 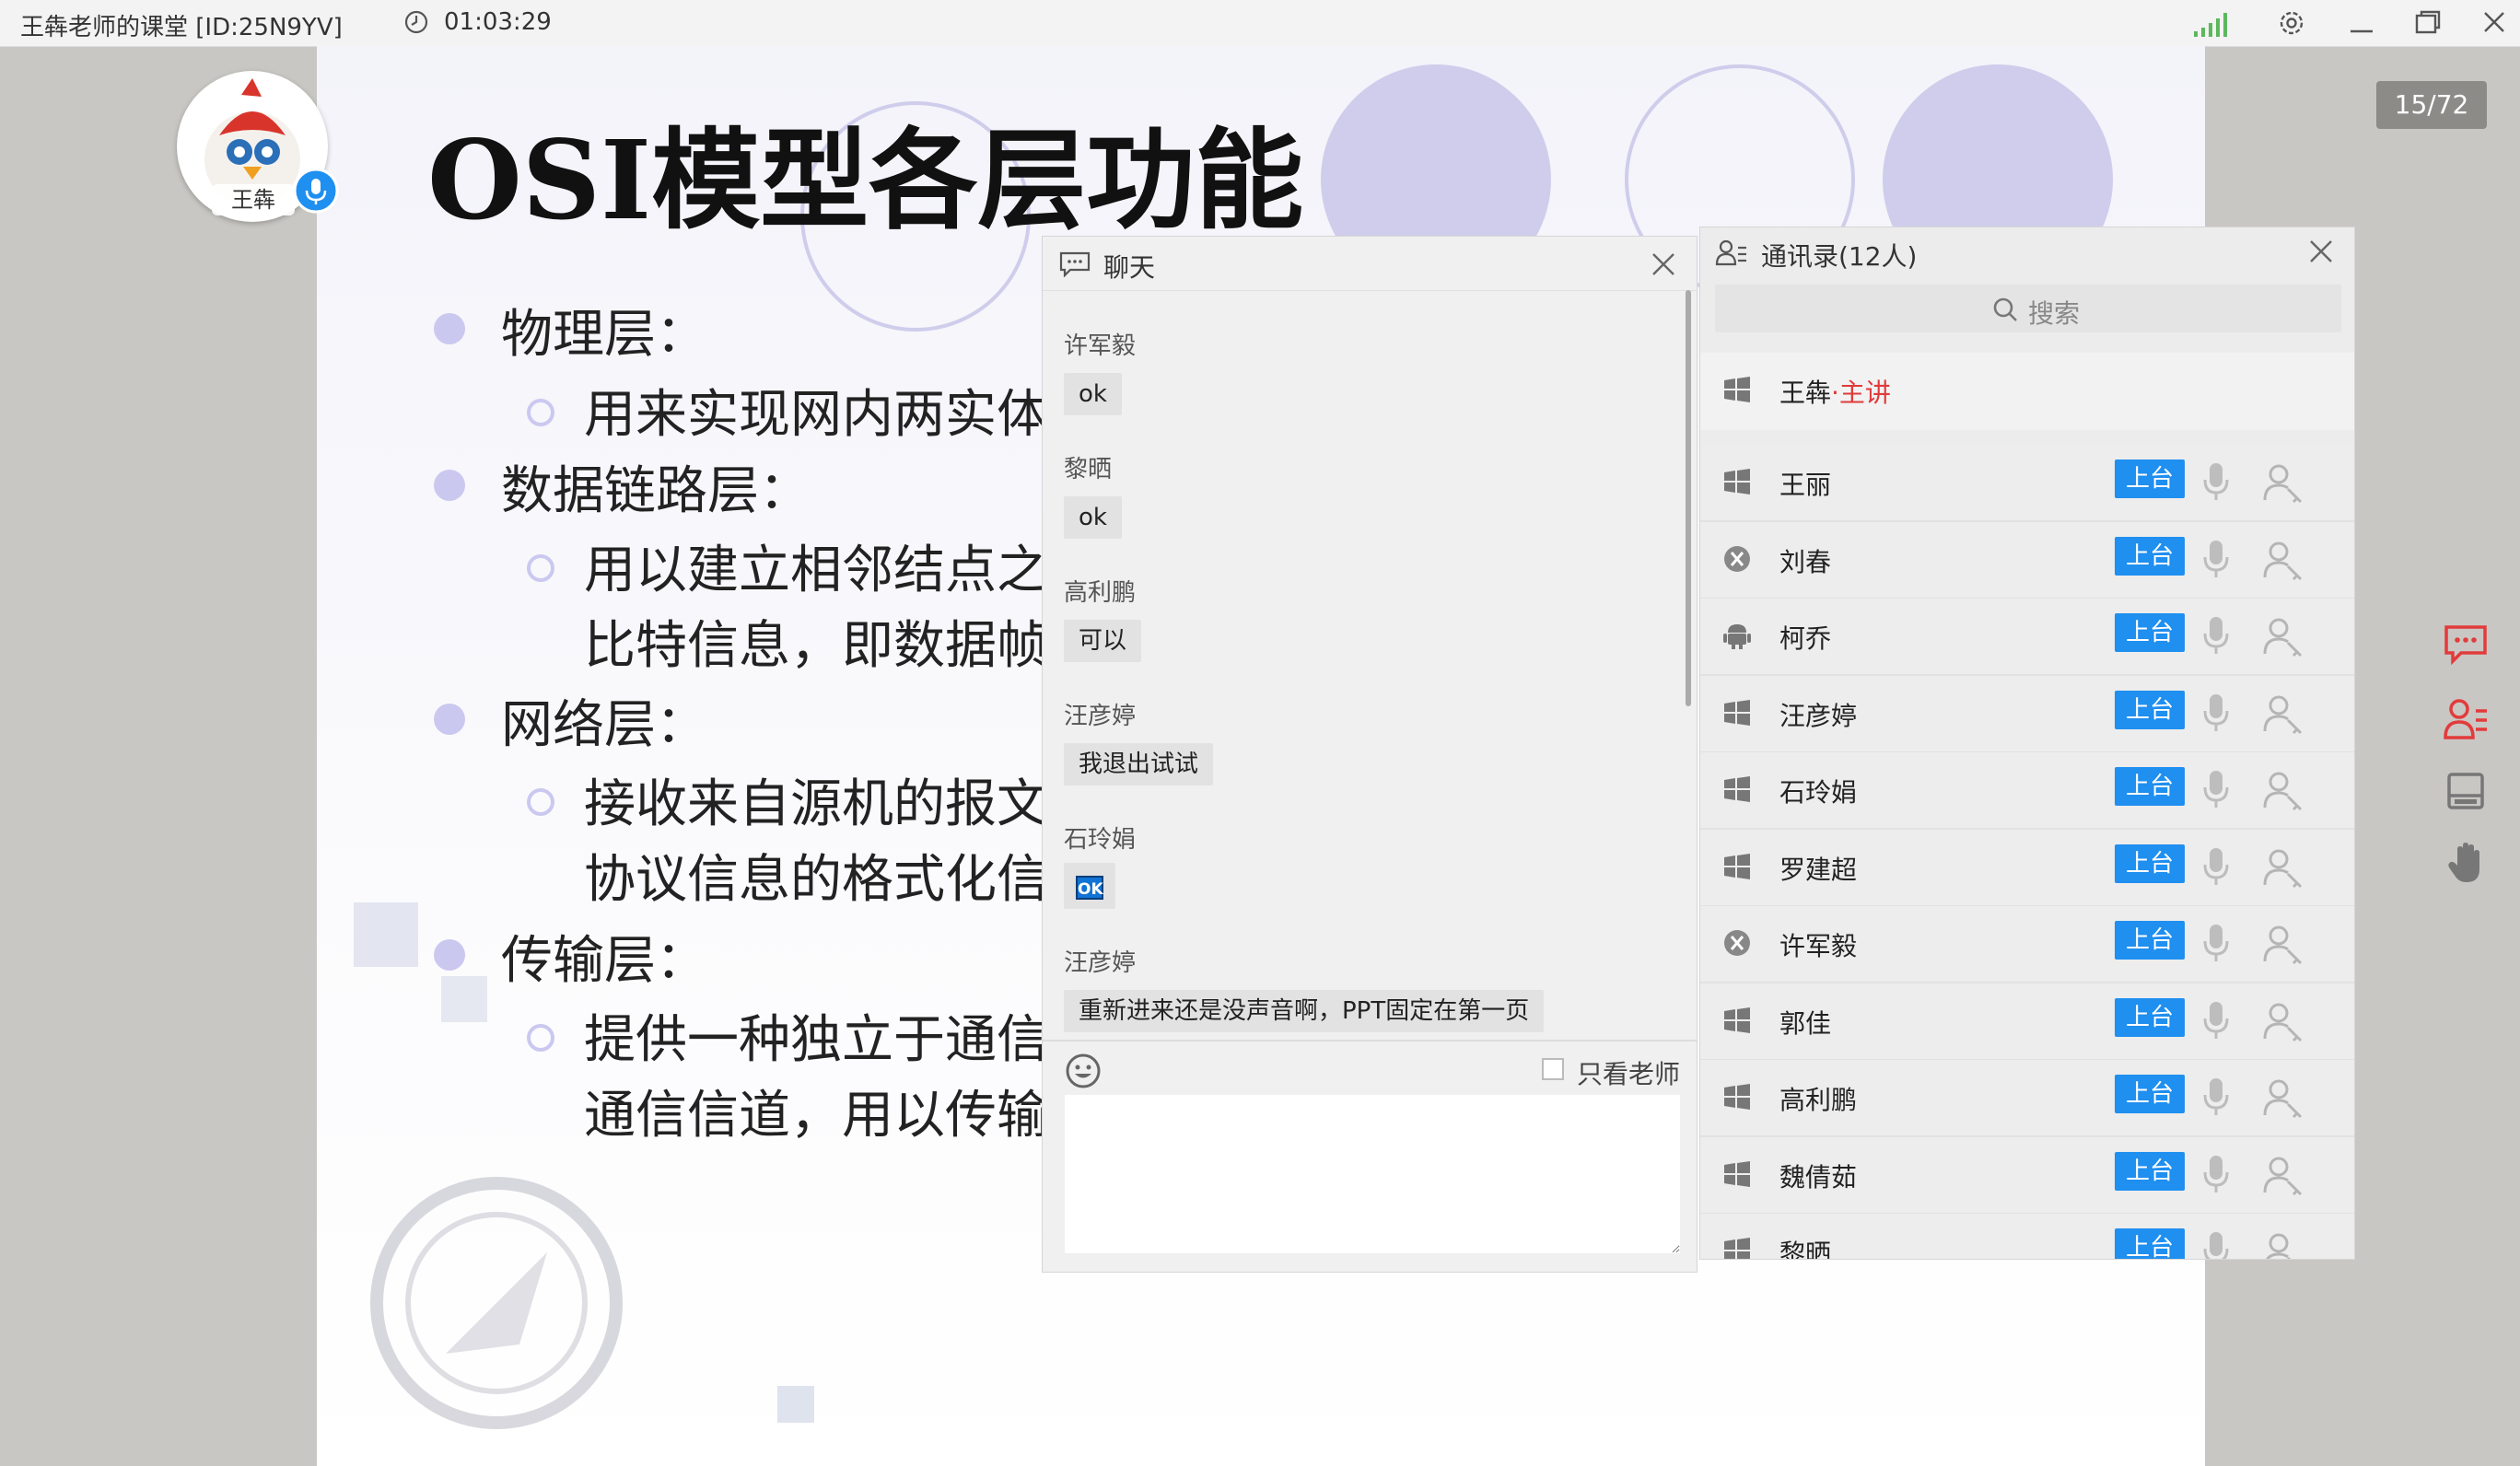 I want to click on contacts-toggle-icon, so click(x=2466, y=719).